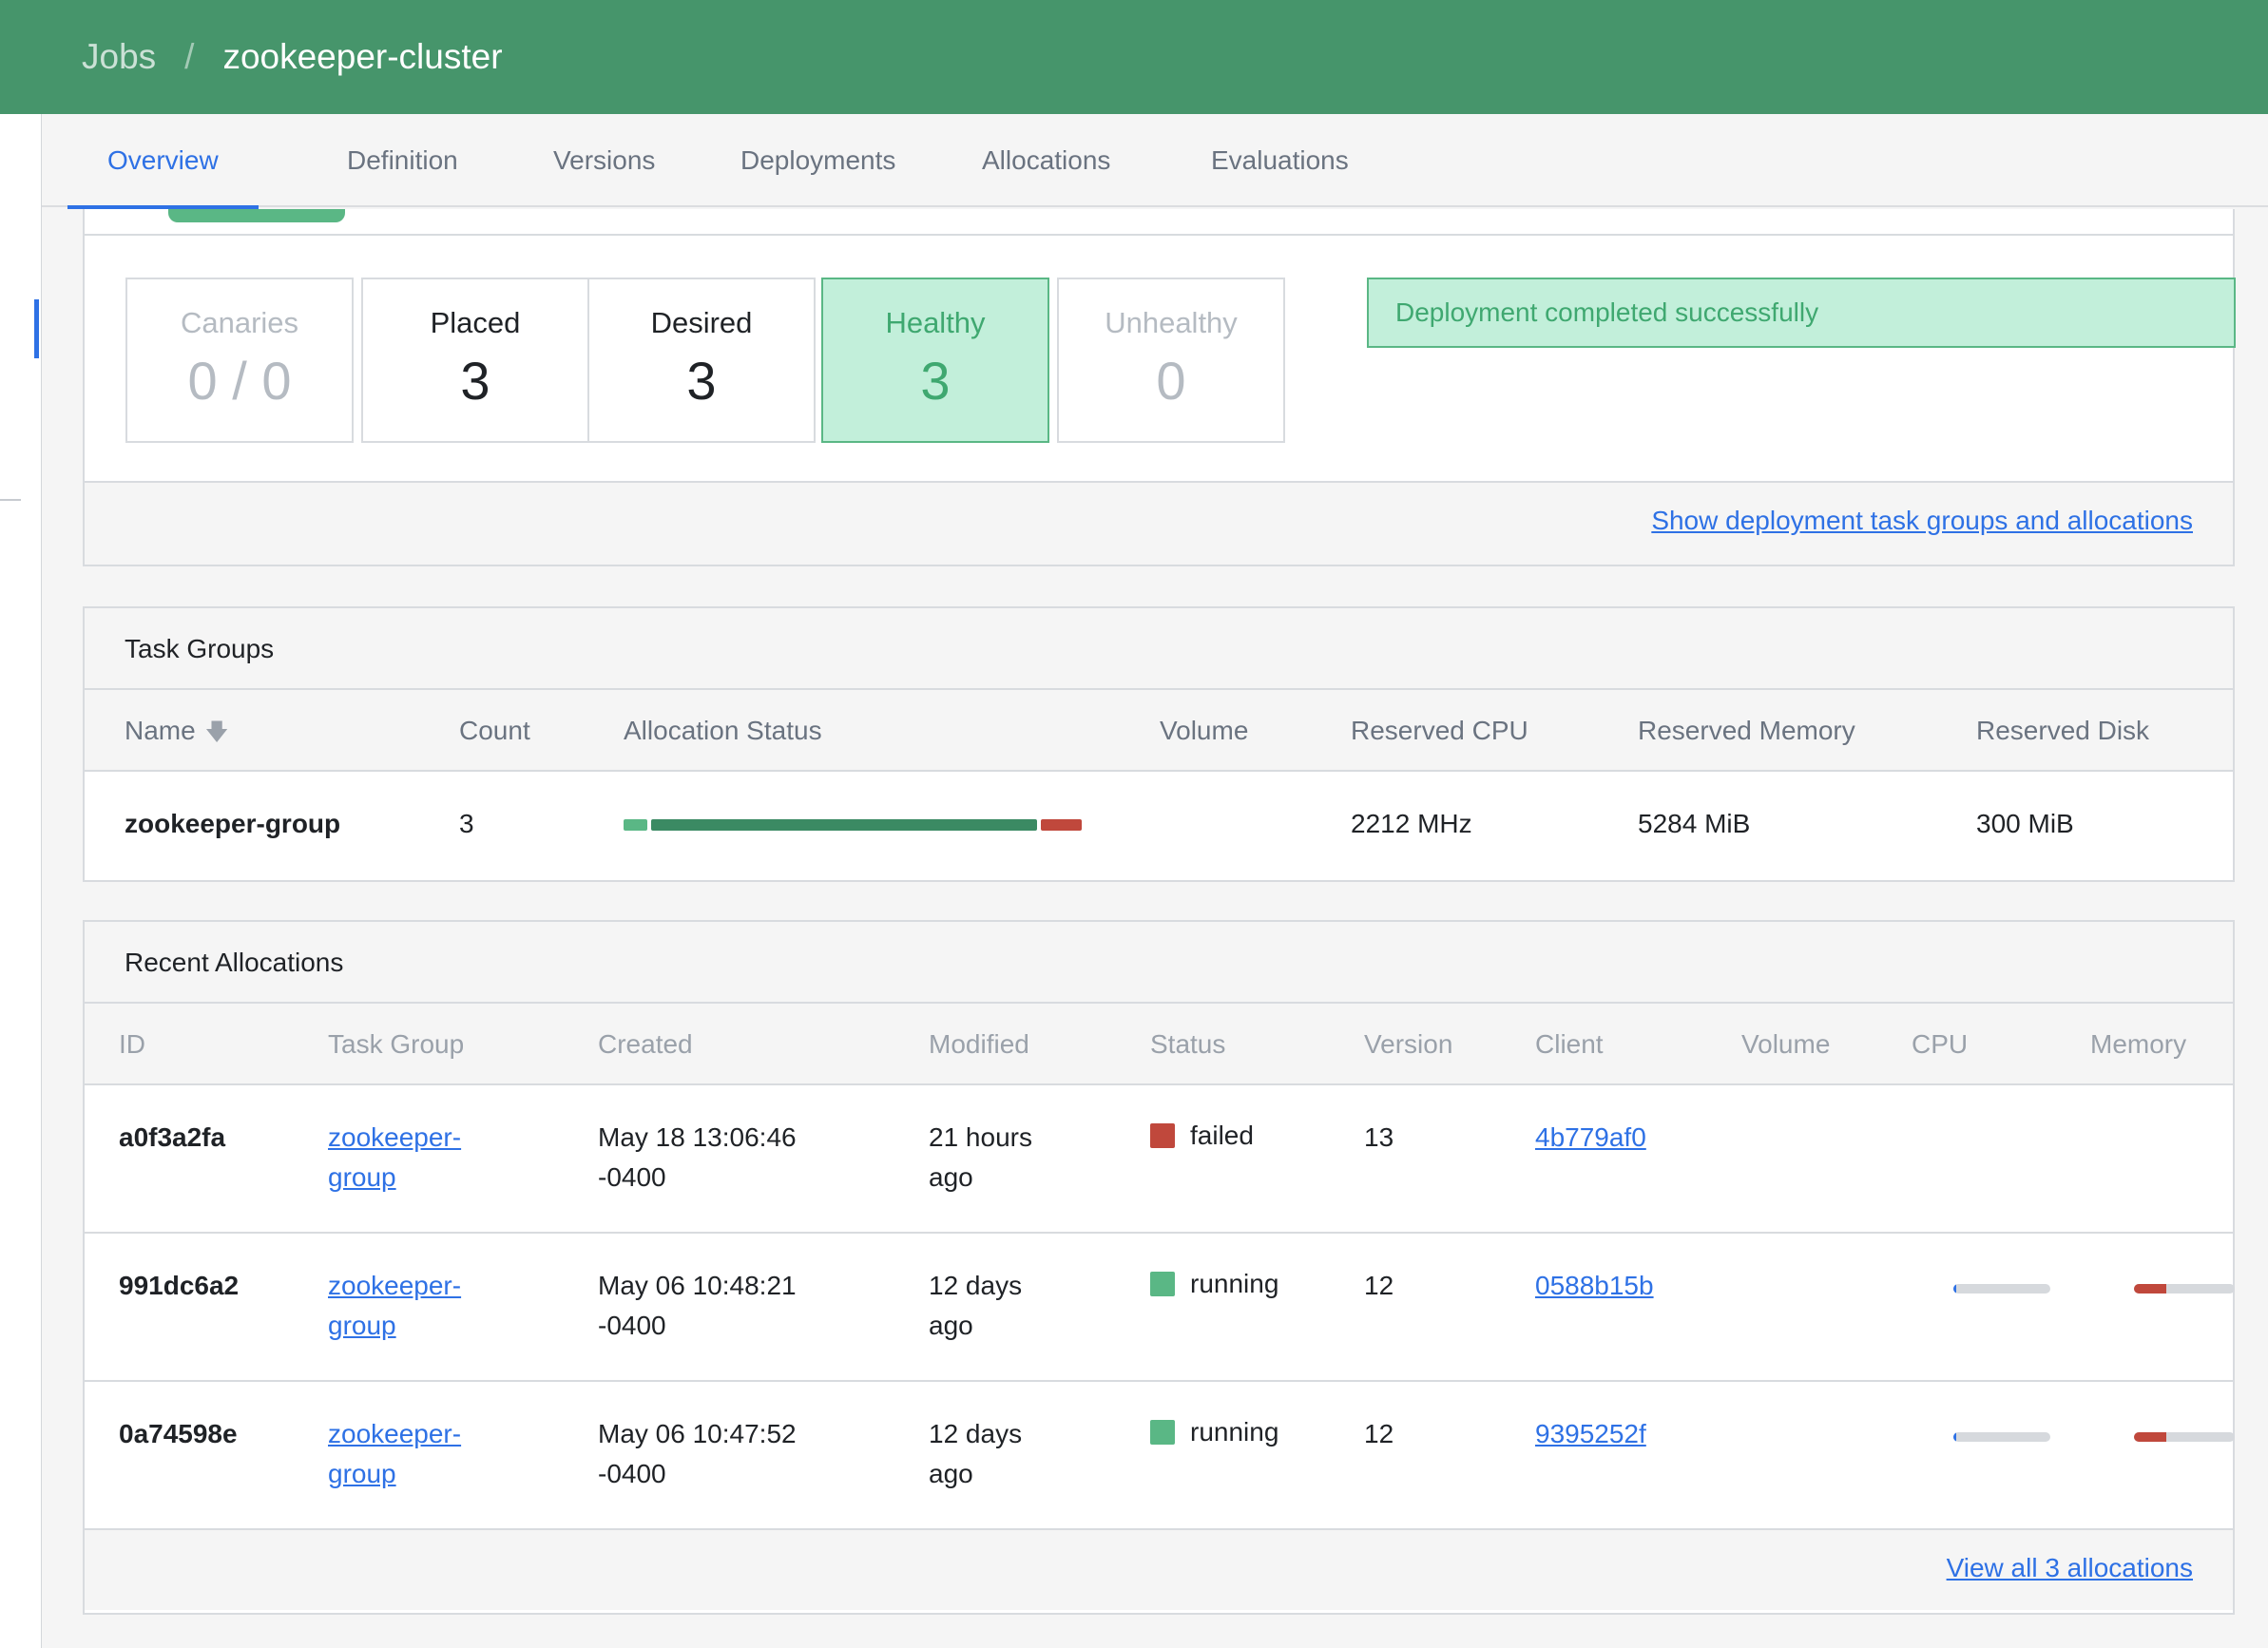  I want to click on tab-deployments: Deployments, so click(818, 160).